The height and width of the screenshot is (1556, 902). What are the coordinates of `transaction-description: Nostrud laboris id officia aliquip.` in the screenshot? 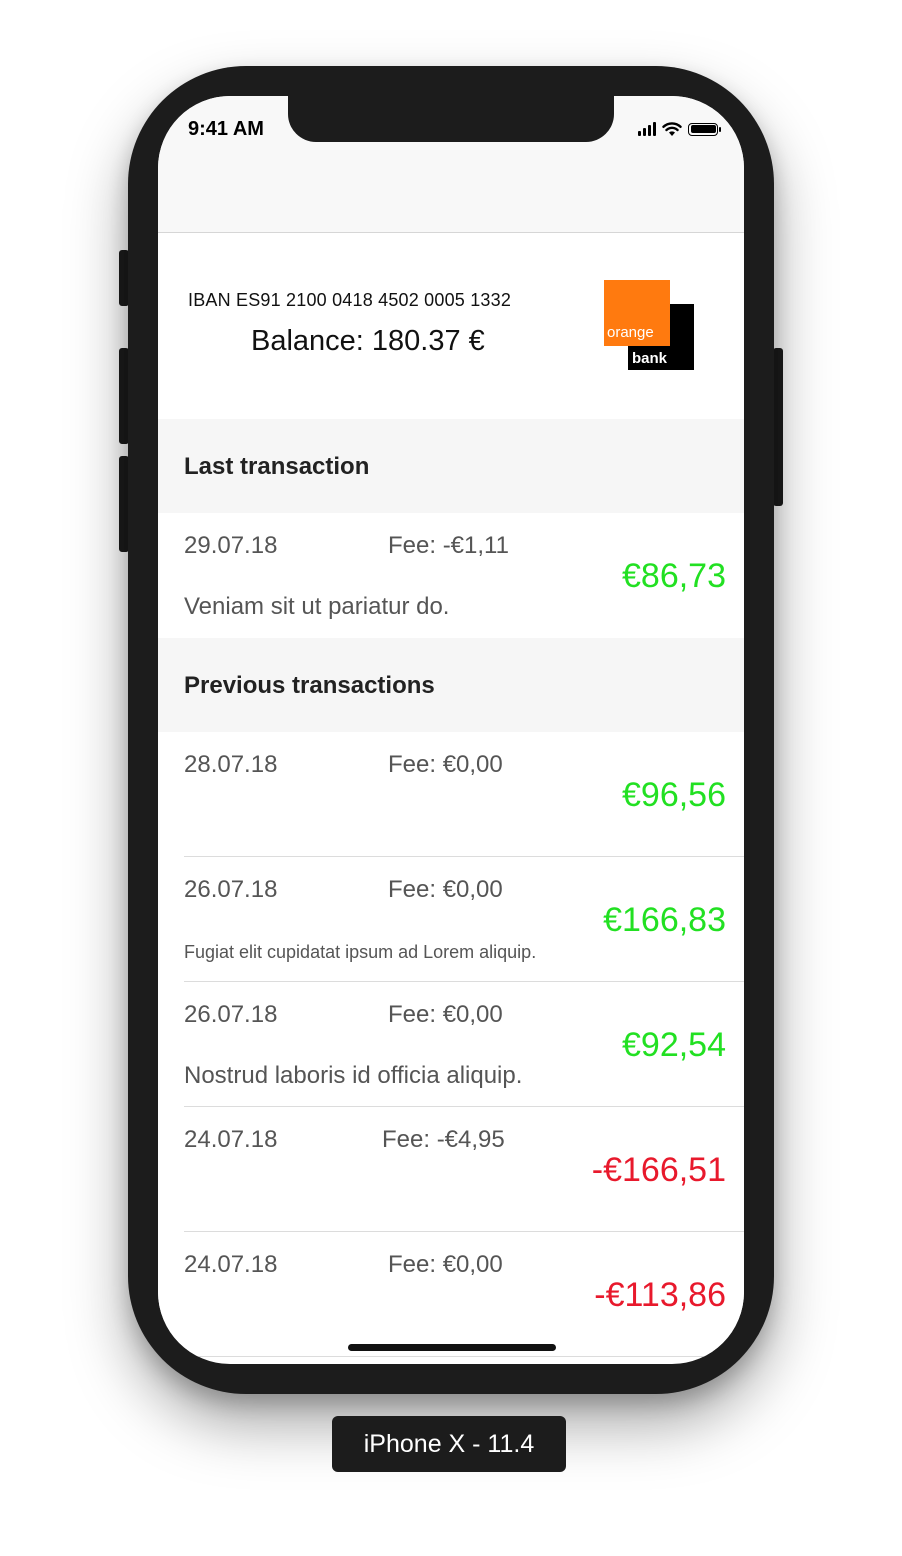 It's located at (353, 1075).